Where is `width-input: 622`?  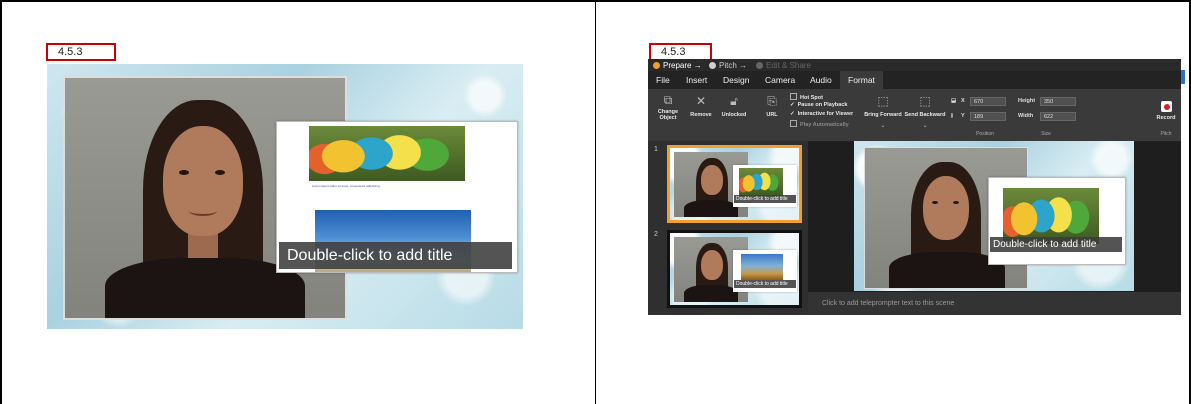 width-input: 622 is located at coordinates (1058, 116).